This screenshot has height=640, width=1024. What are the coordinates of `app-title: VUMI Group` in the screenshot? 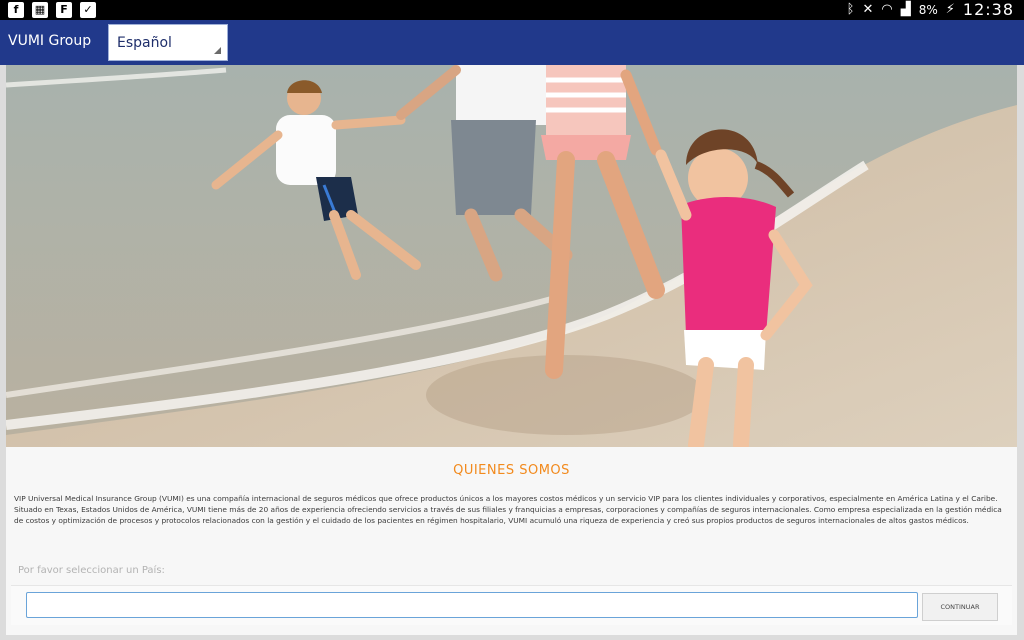 It's located at (50, 41).